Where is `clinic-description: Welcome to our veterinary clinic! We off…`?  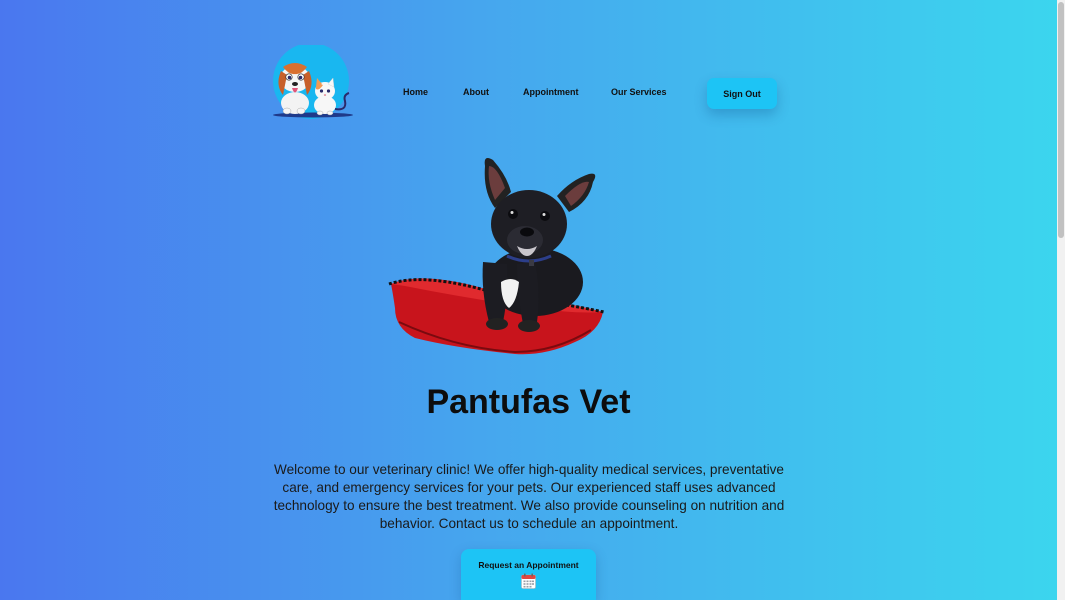
clinic-description: Welcome to our veterinary clinic! We off… is located at coordinates (529, 496).